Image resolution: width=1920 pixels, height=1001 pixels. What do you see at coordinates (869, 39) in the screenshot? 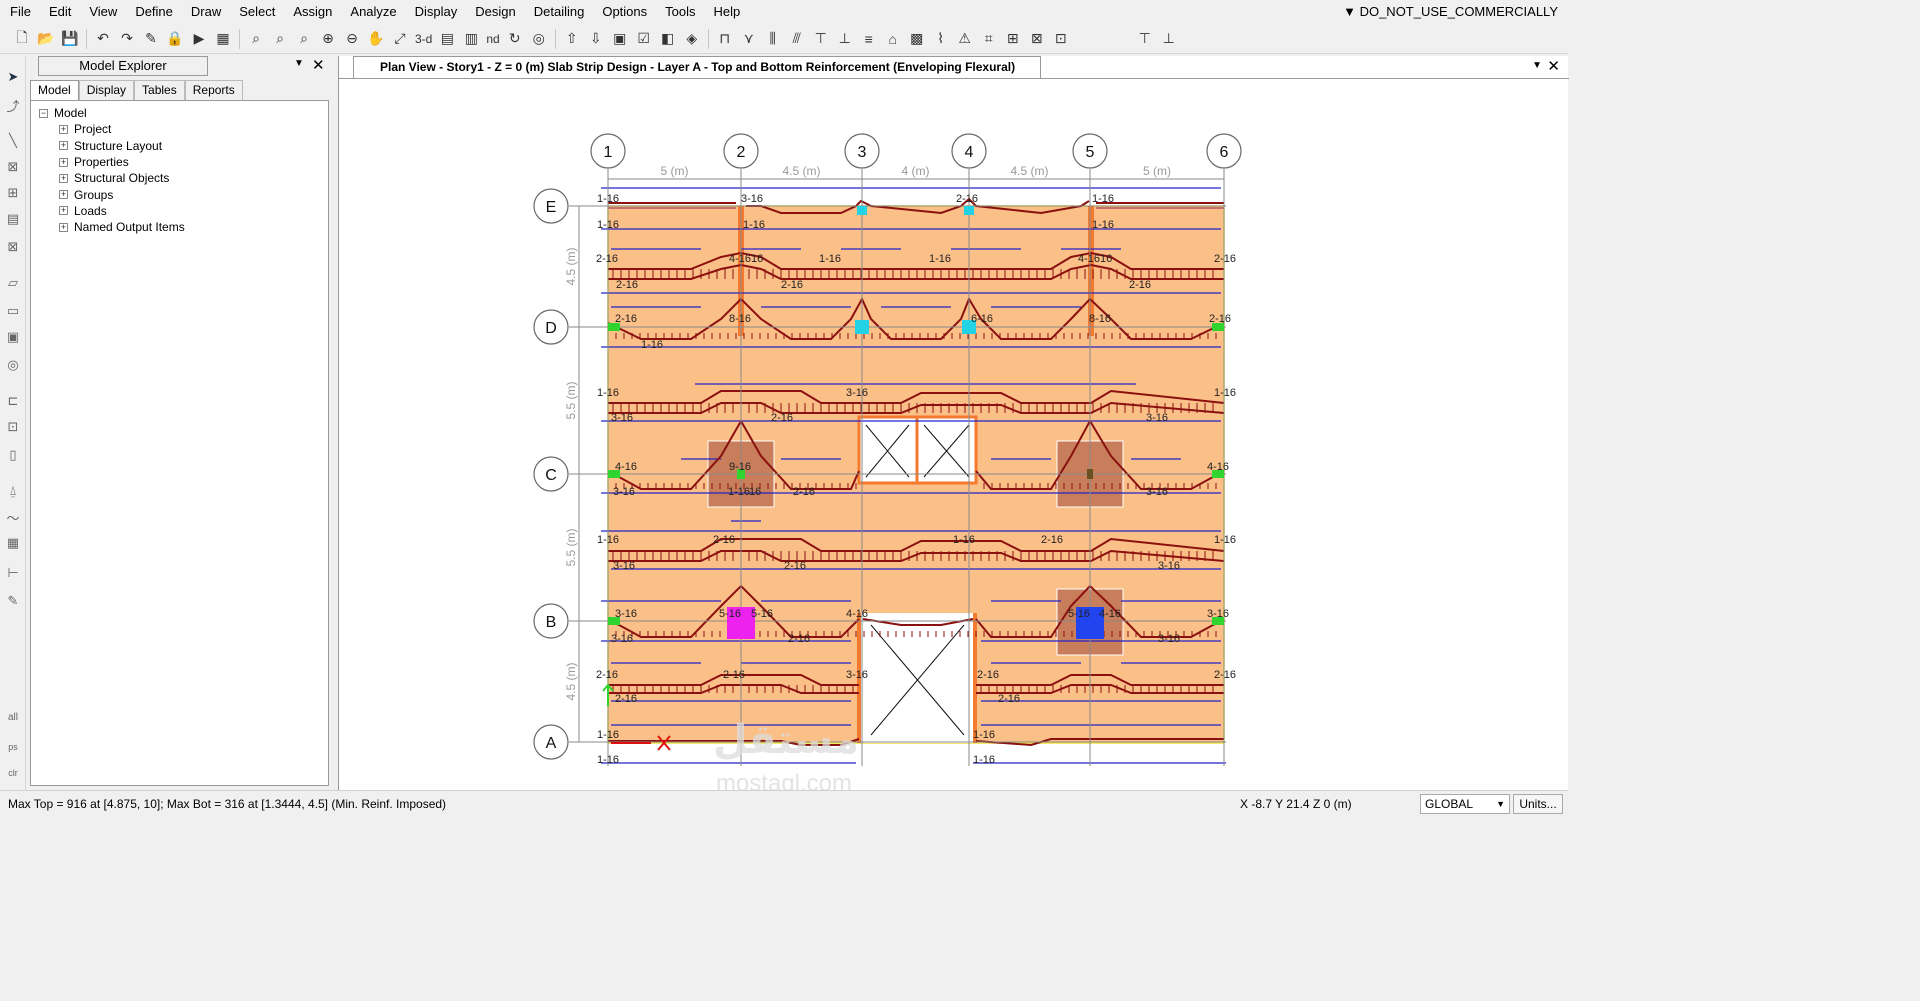
I see `beam-design-icon: ≡` at bounding box center [869, 39].